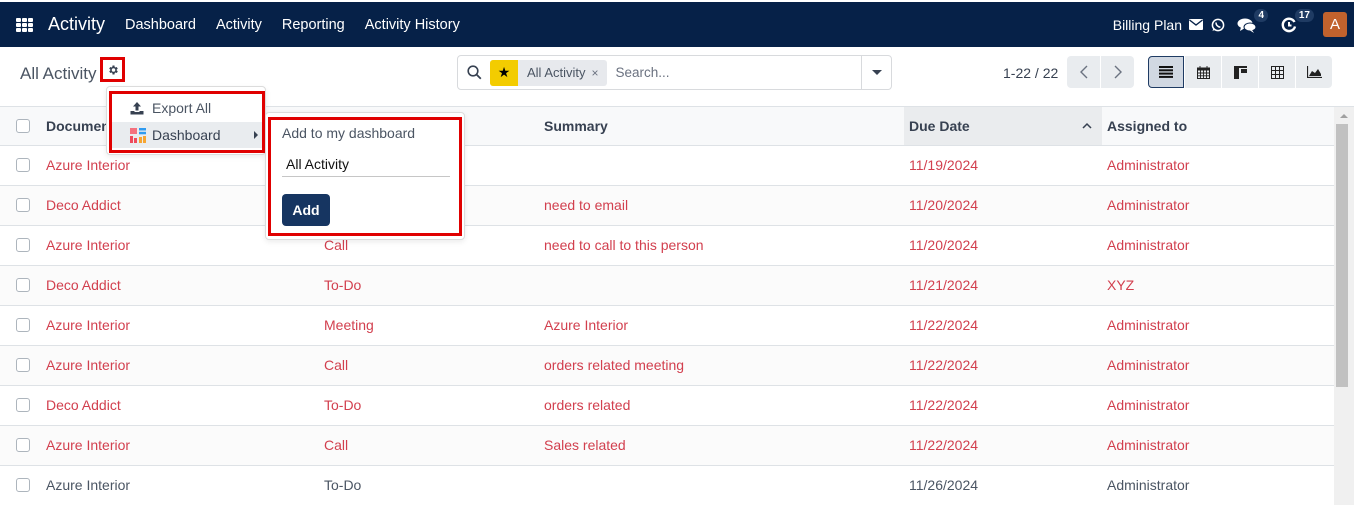 The width and height of the screenshot is (1354, 505). I want to click on view-kanban-button, so click(1240, 72).